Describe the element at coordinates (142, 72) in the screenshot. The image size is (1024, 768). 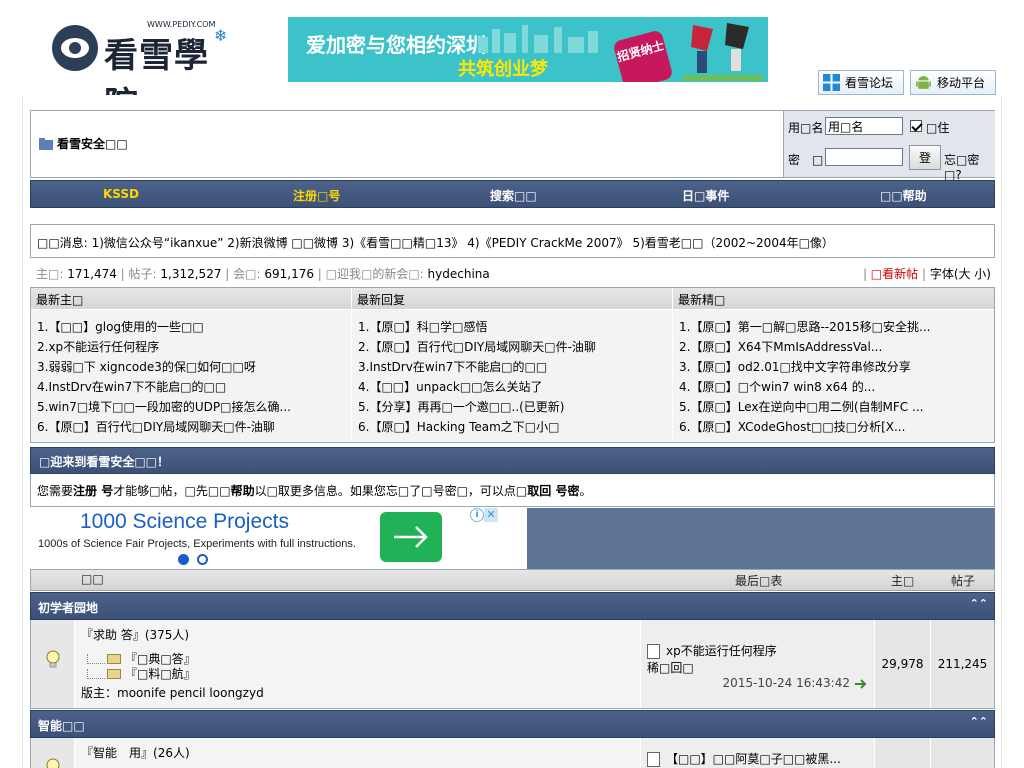
I see `site-logo: WWW.PEDIY.COM 看雪學院 ❄` at that location.